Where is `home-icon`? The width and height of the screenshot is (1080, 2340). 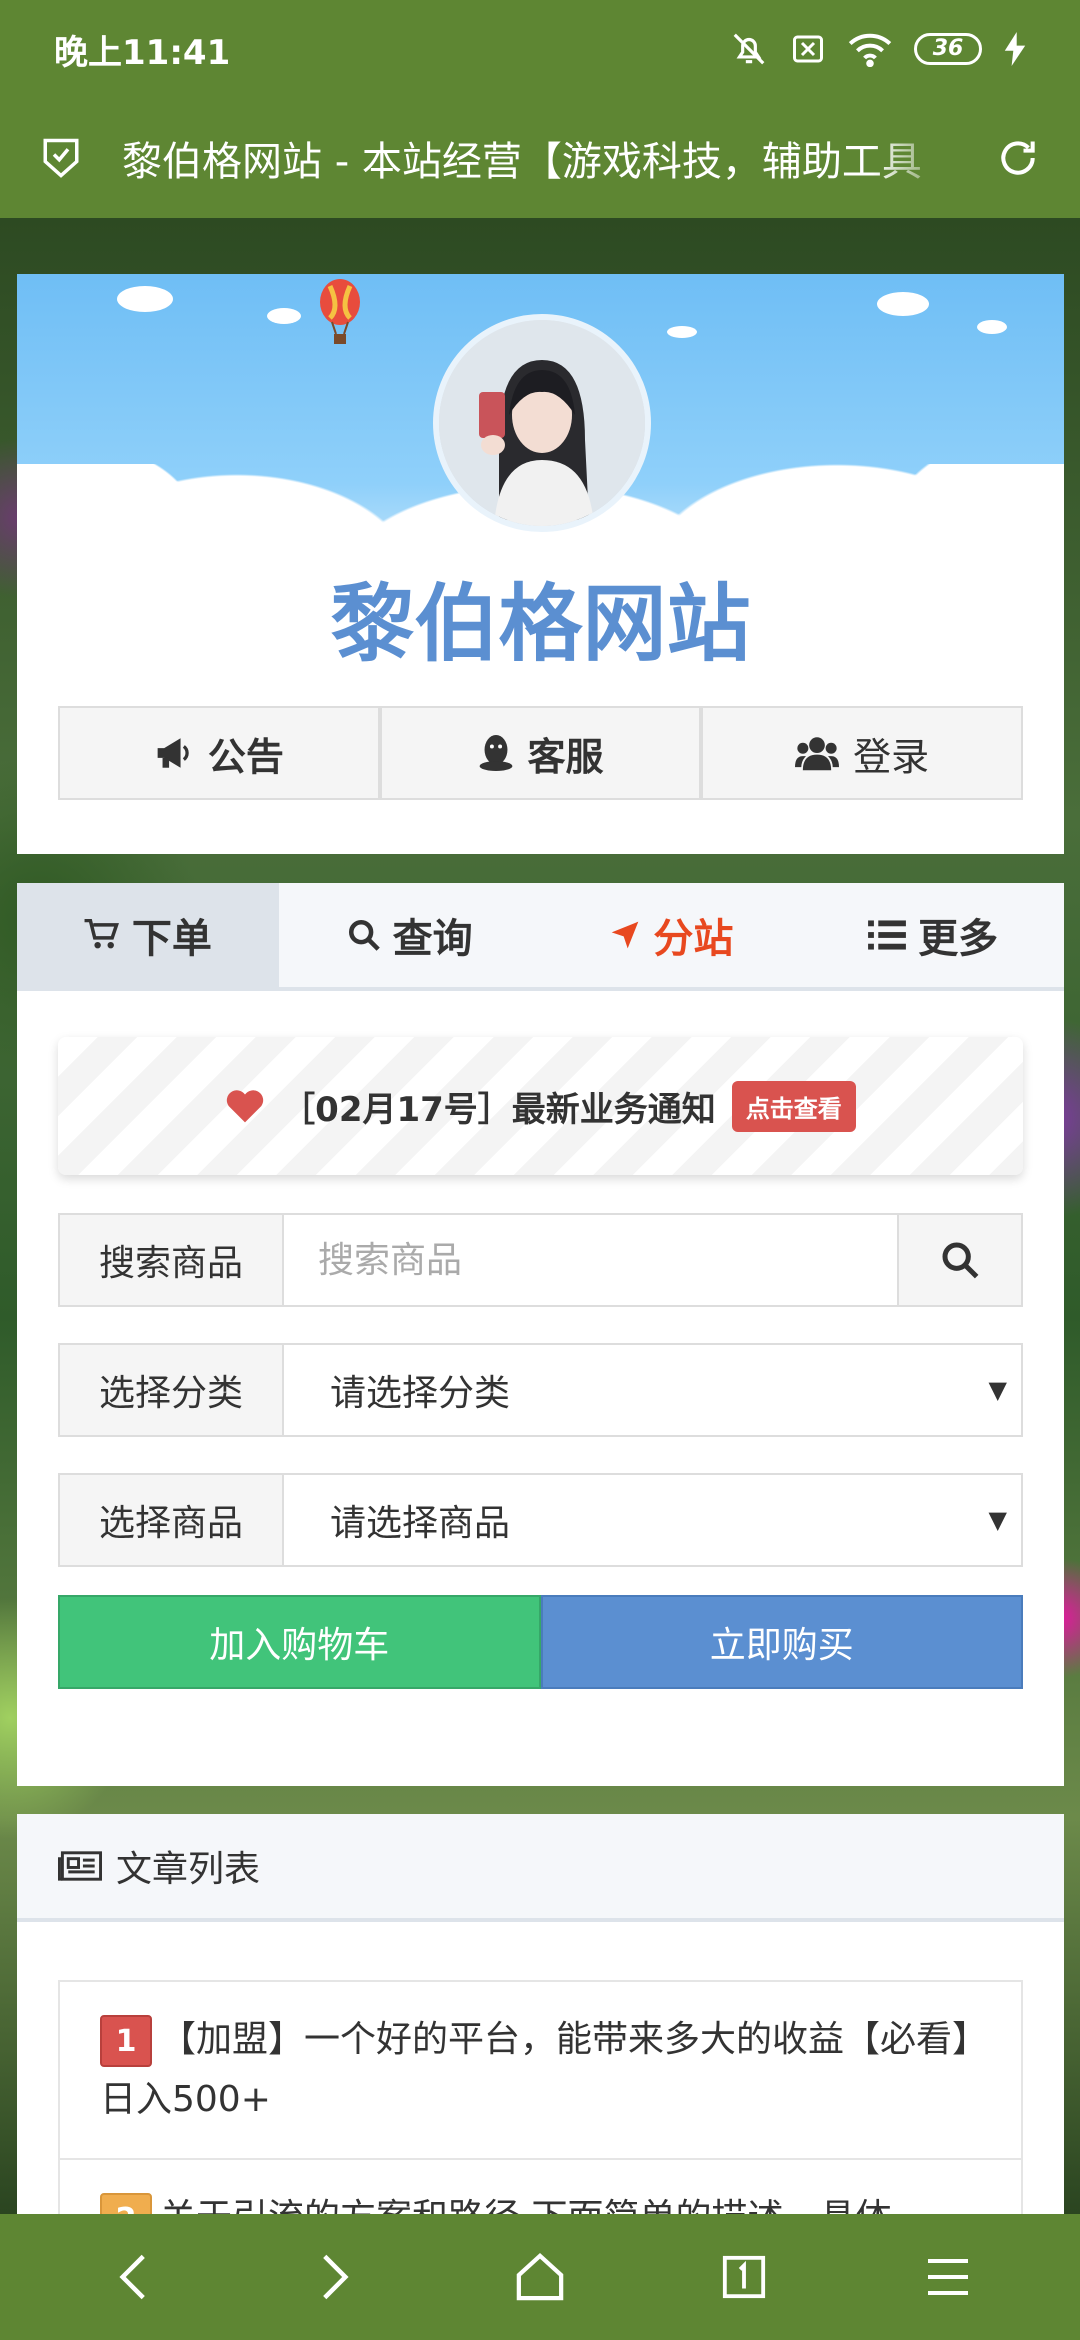
home-icon is located at coordinates (540, 2276).